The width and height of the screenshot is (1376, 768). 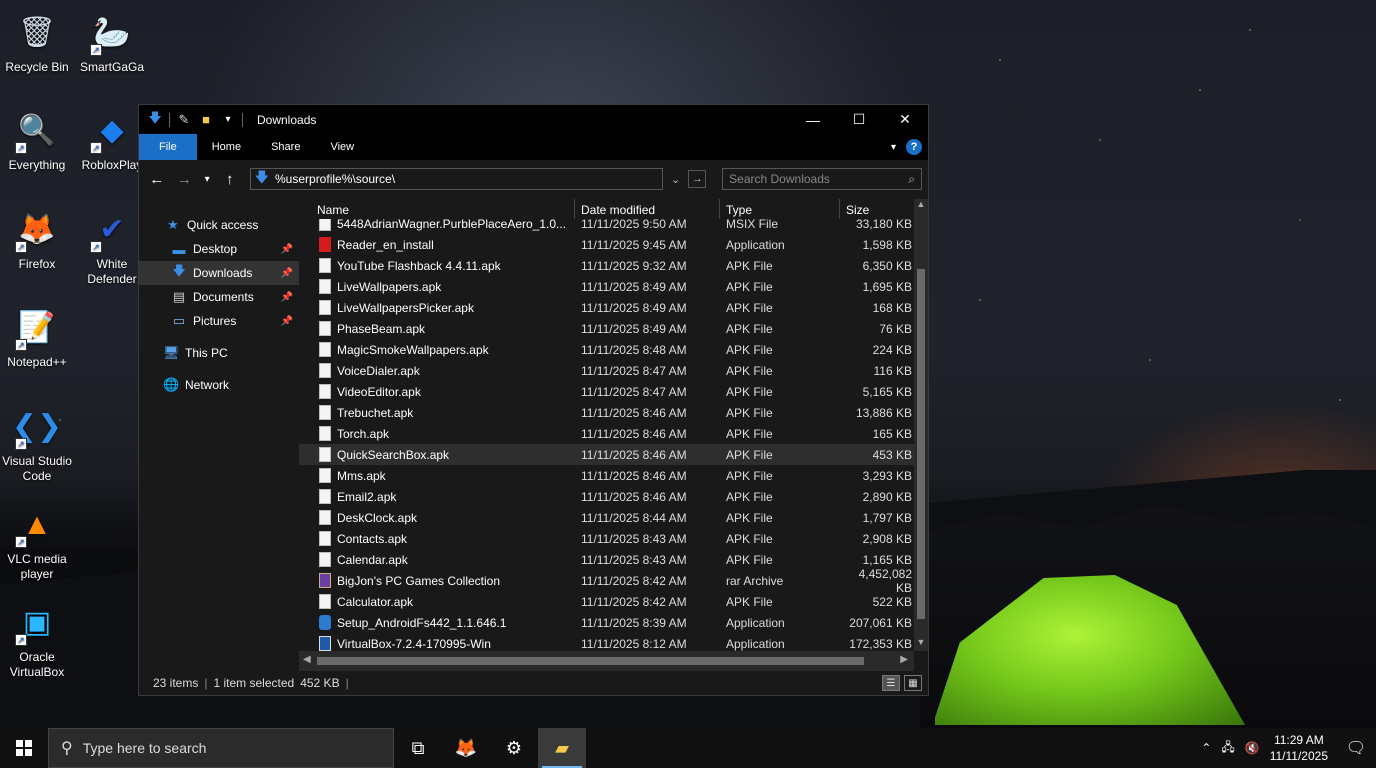 I want to click on column-name: Name, so click(x=437, y=209).